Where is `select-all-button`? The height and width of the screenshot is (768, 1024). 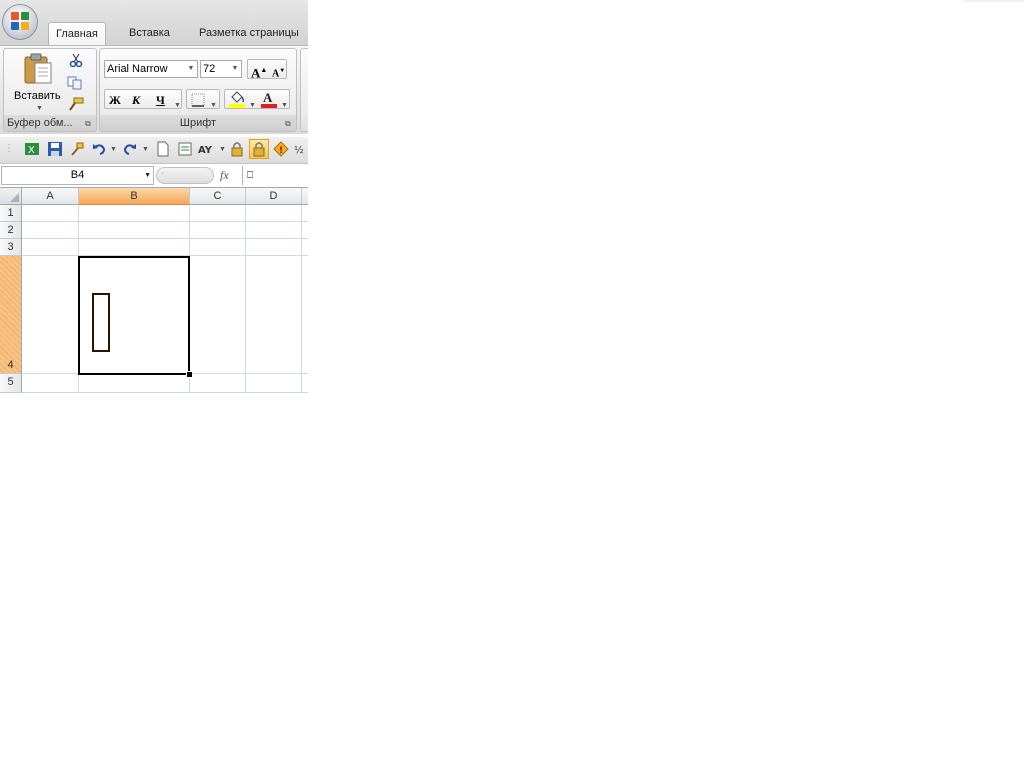 select-all-button is located at coordinates (11, 196).